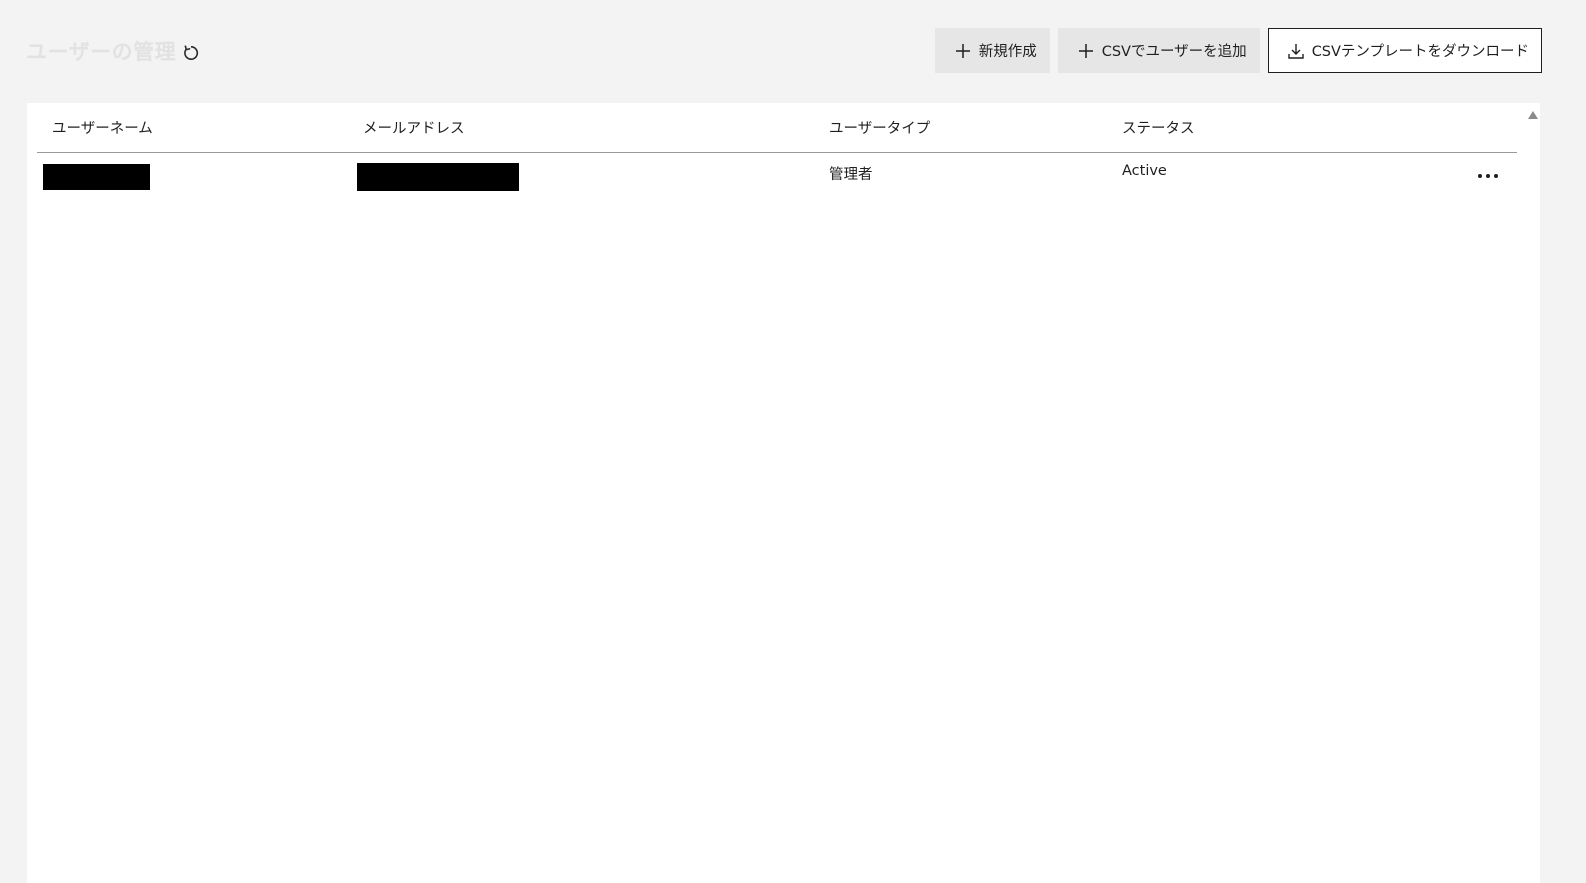 This screenshot has width=1586, height=883. What do you see at coordinates (851, 175) in the screenshot?
I see `user-type-cell: 管理者` at bounding box center [851, 175].